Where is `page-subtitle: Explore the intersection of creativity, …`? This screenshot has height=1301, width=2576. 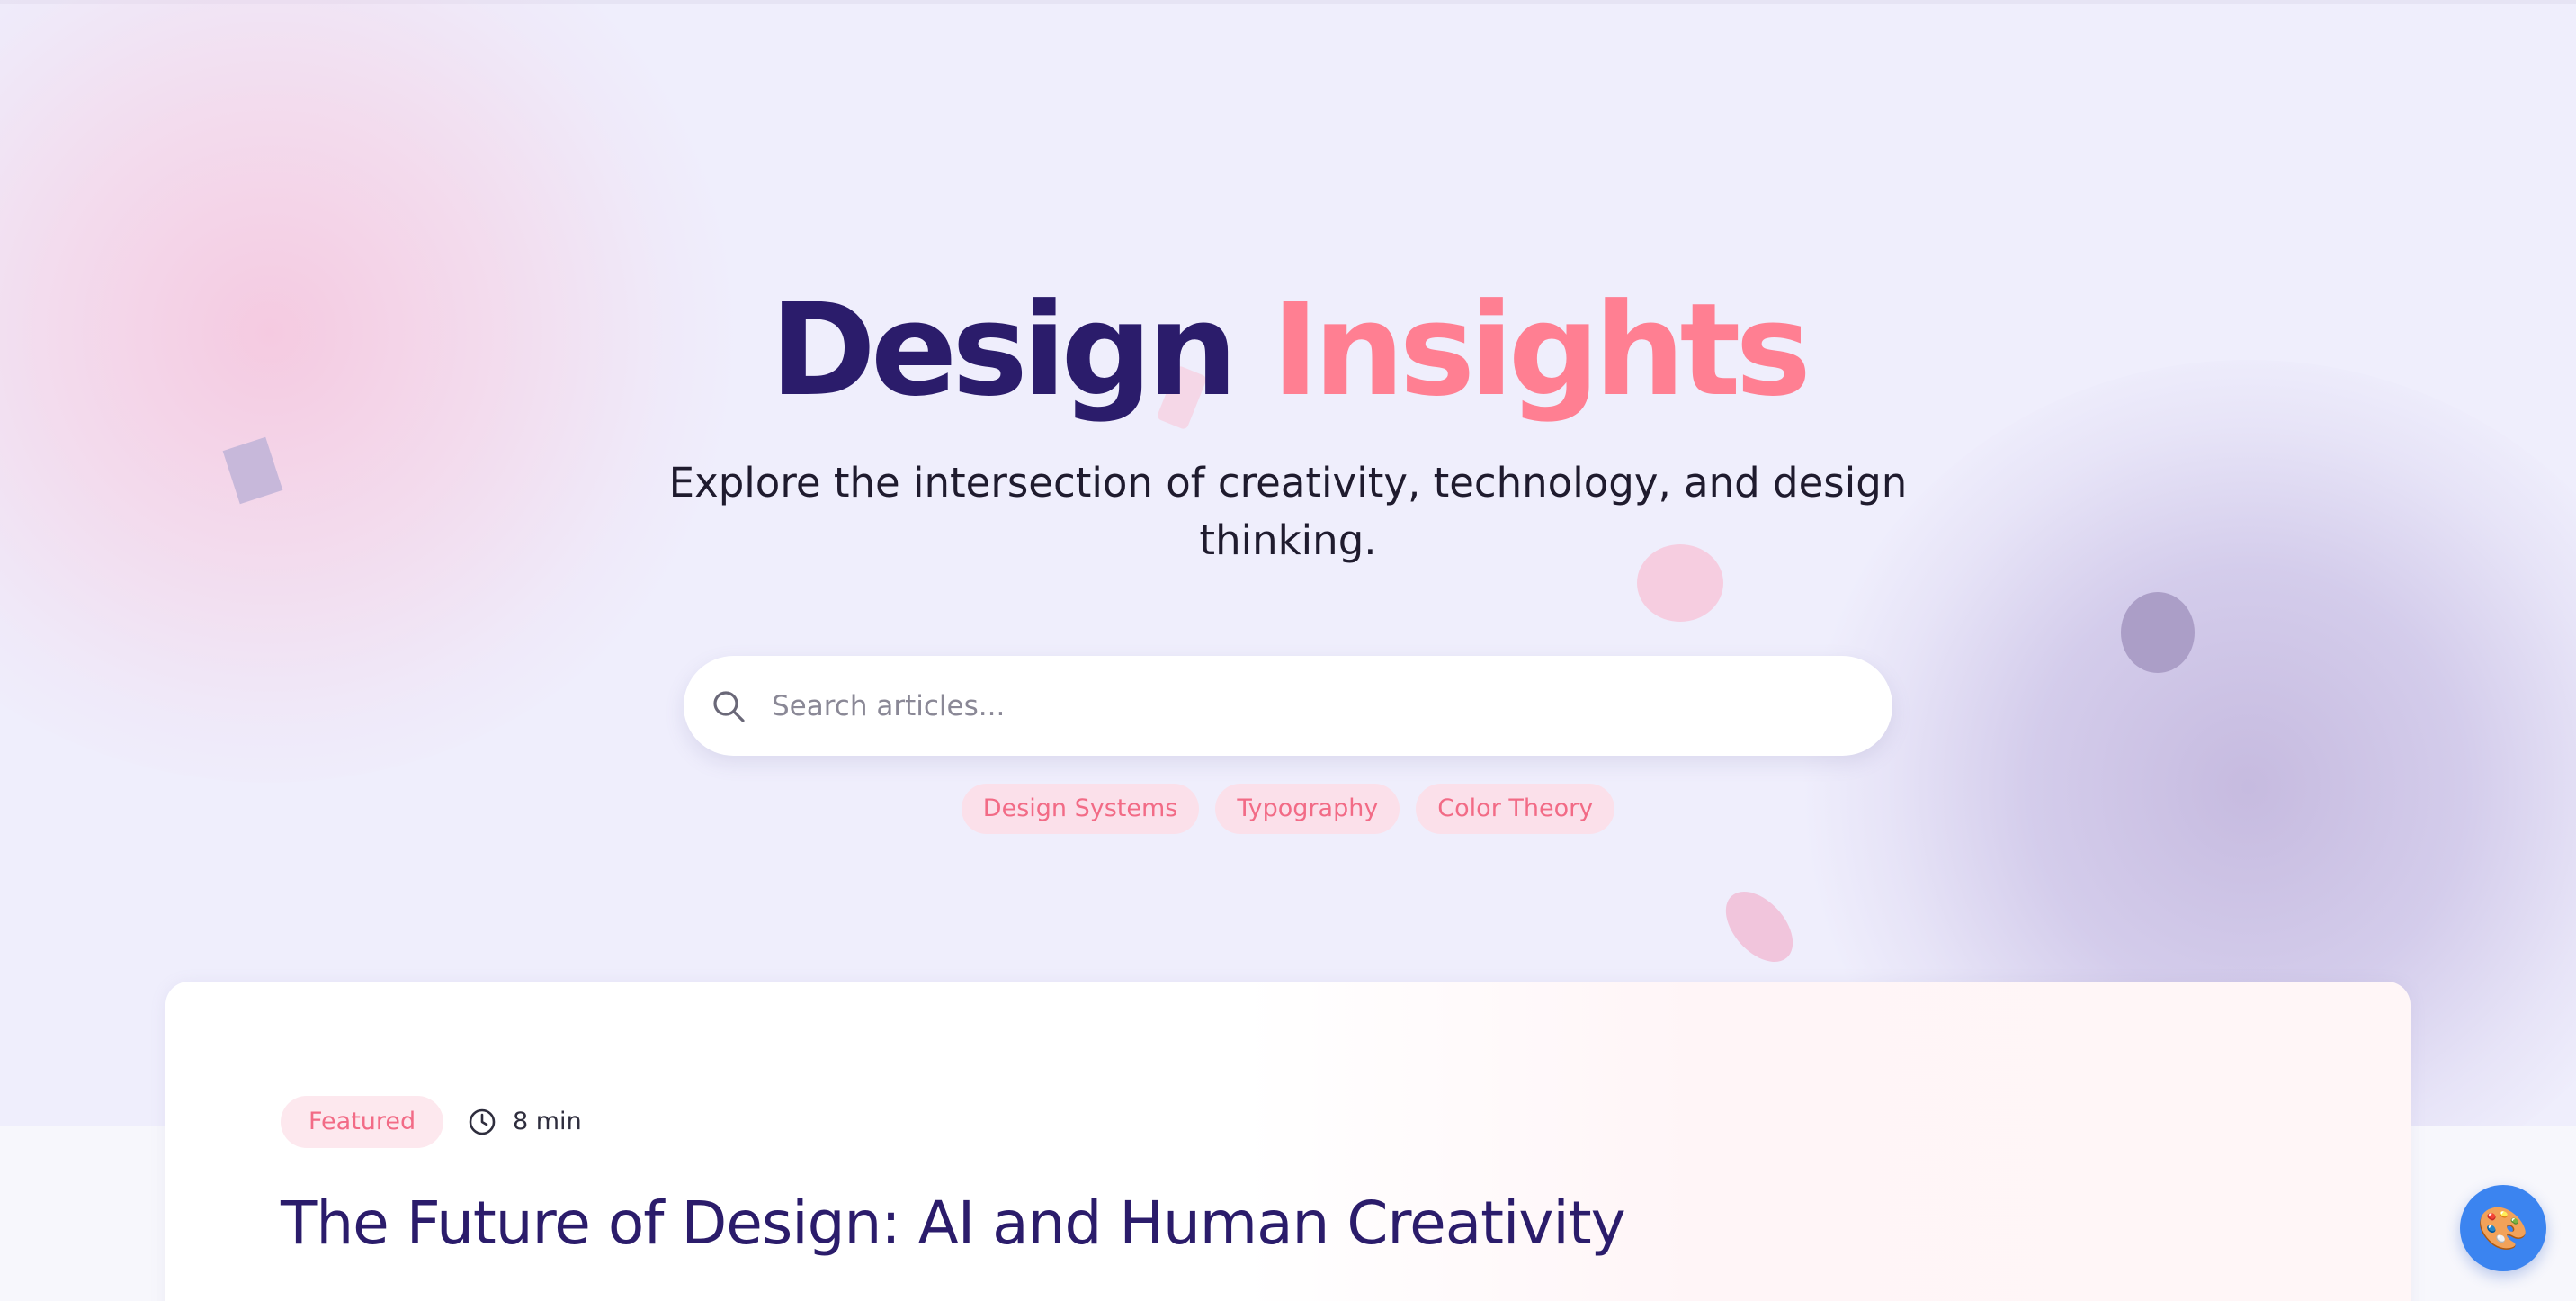
page-subtitle: Explore the intersection of creativity, … is located at coordinates (1288, 511).